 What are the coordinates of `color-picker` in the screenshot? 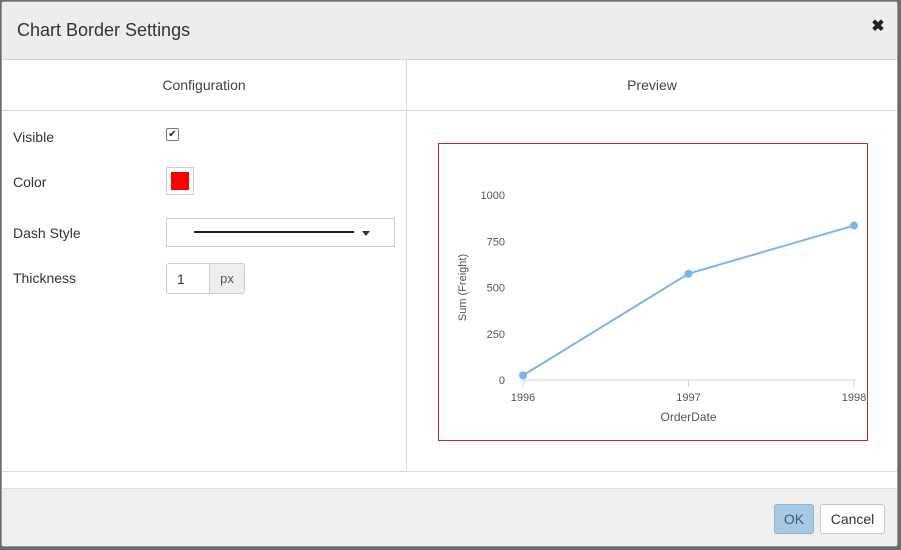 It's located at (180, 181).